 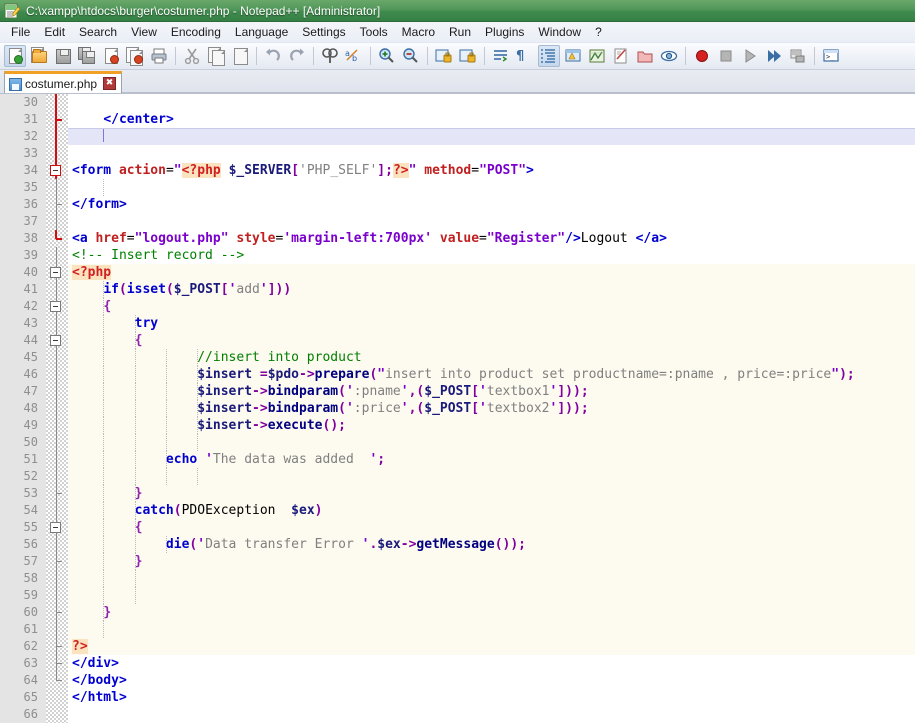 I want to click on menu-item-help: ?, so click(x=598, y=32).